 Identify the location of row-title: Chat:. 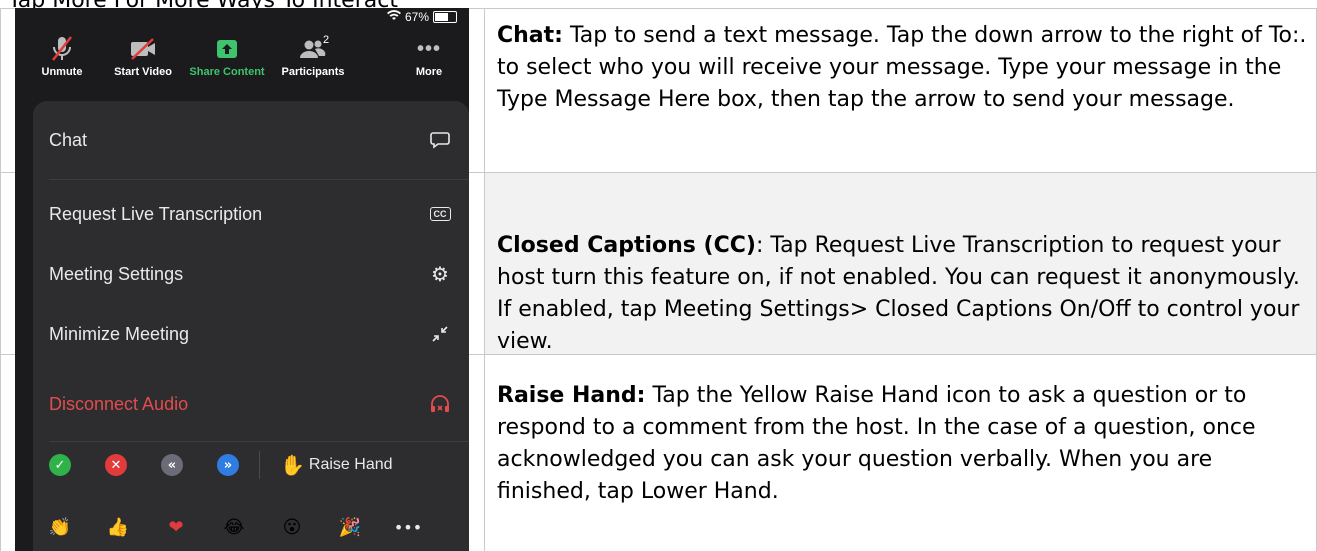
(530, 35).